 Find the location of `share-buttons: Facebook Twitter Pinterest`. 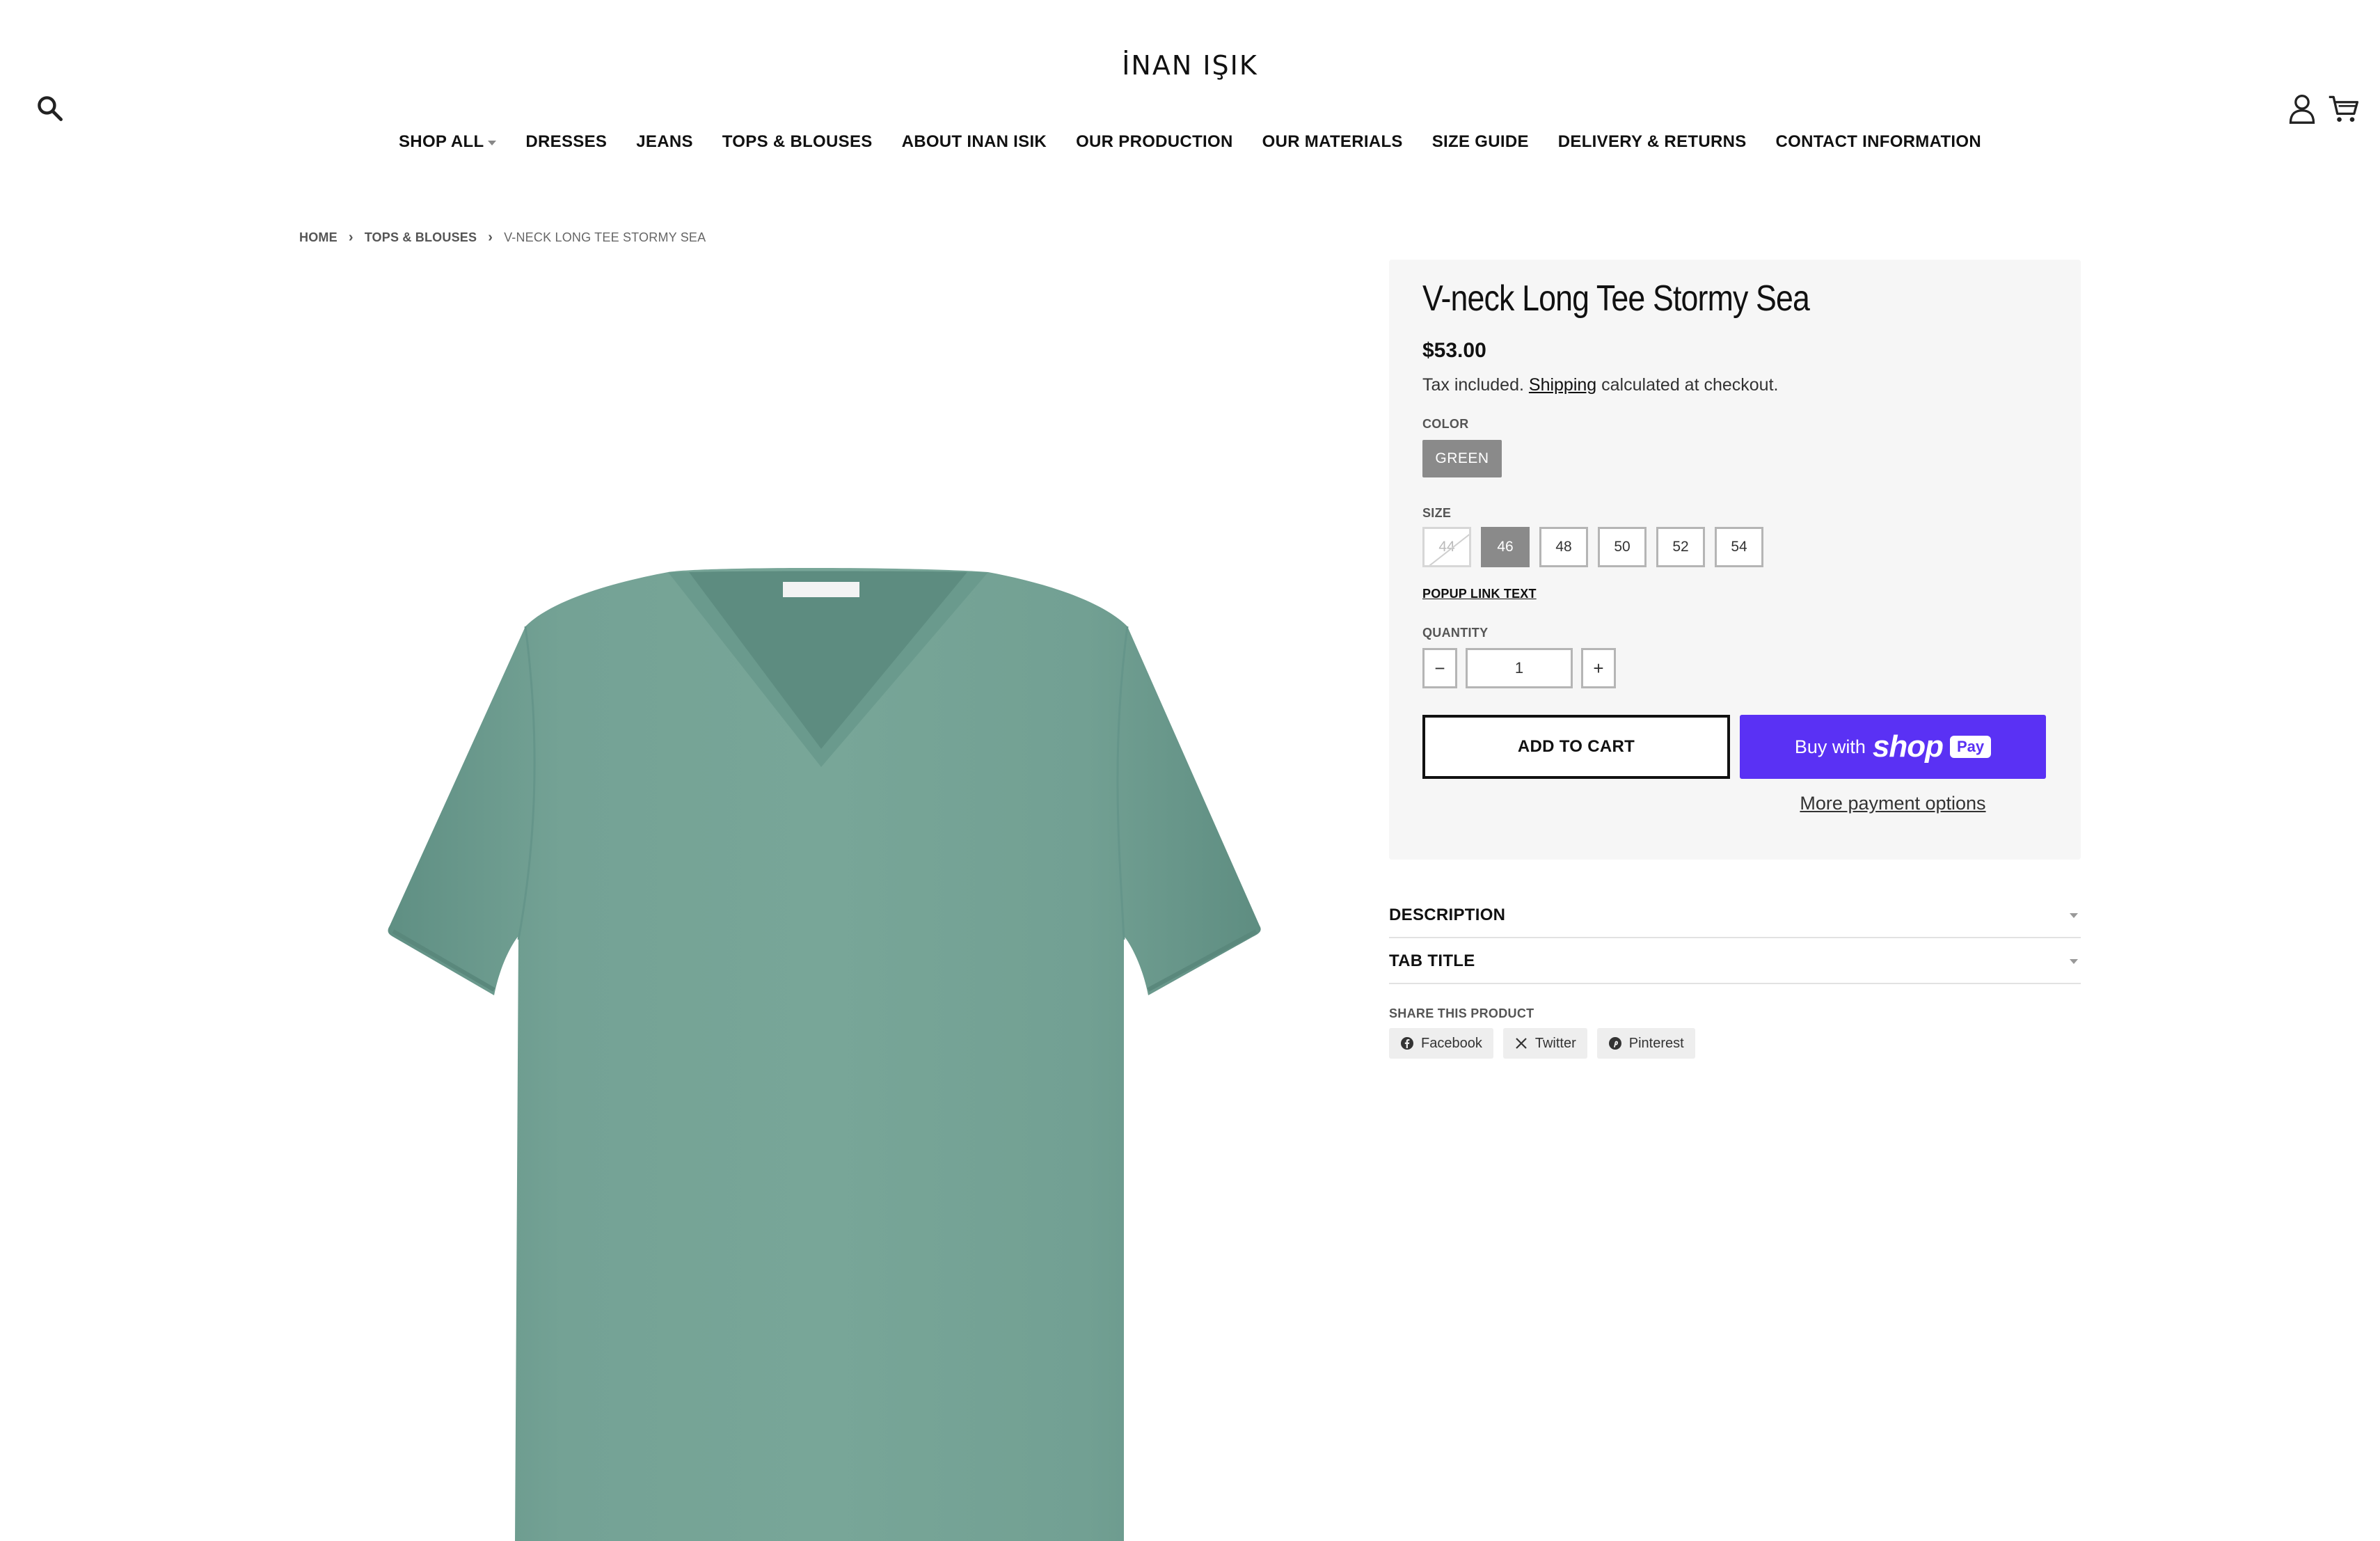

share-buttons: Facebook Twitter Pinterest is located at coordinates (1542, 1043).